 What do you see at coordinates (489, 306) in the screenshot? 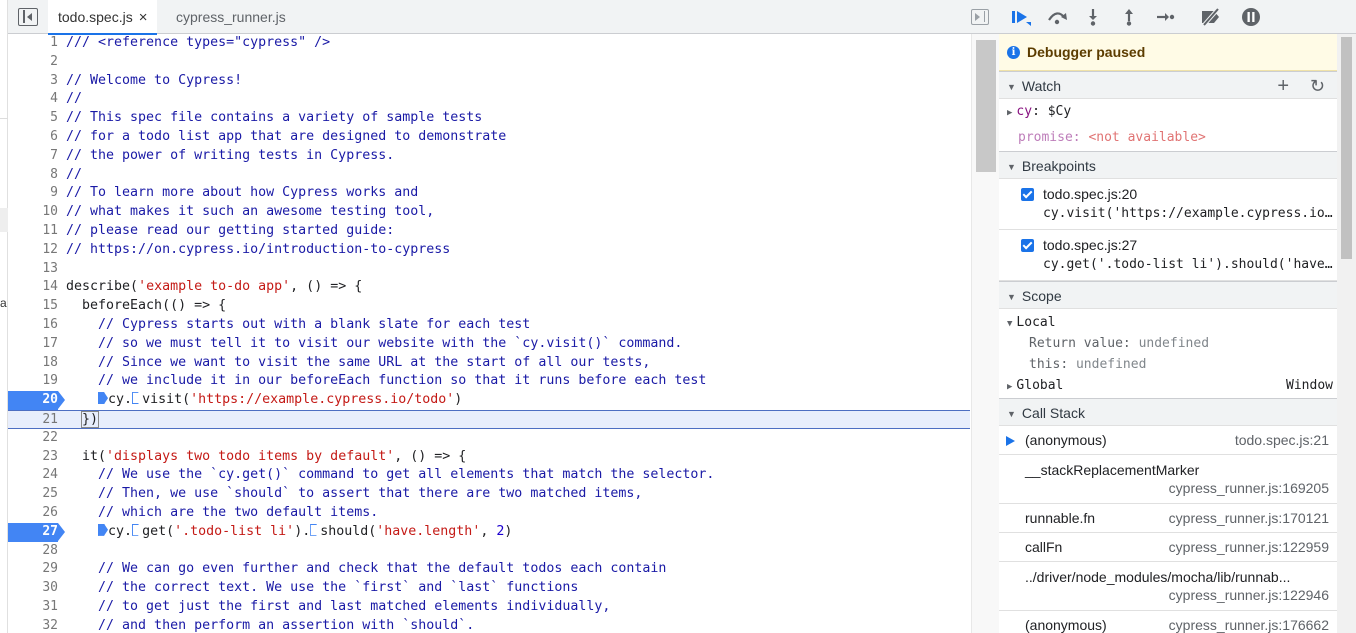
I see `code-line: 15 beforeEach(() => {` at bounding box center [489, 306].